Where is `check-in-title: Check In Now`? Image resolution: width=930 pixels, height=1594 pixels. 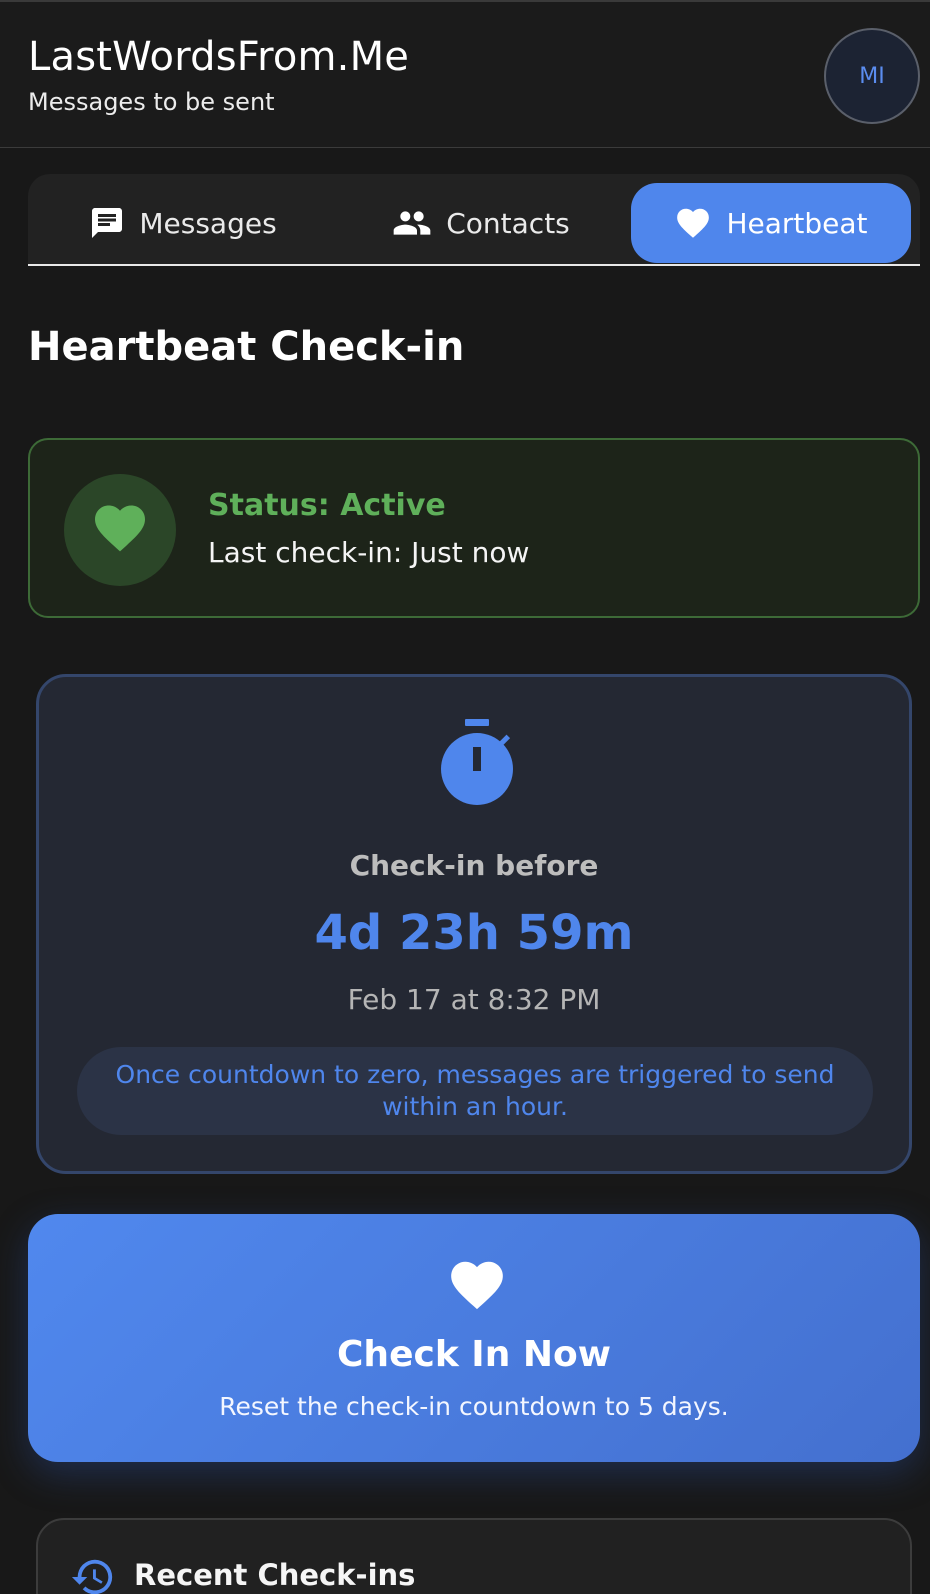 check-in-title: Check In Now is located at coordinates (474, 1354).